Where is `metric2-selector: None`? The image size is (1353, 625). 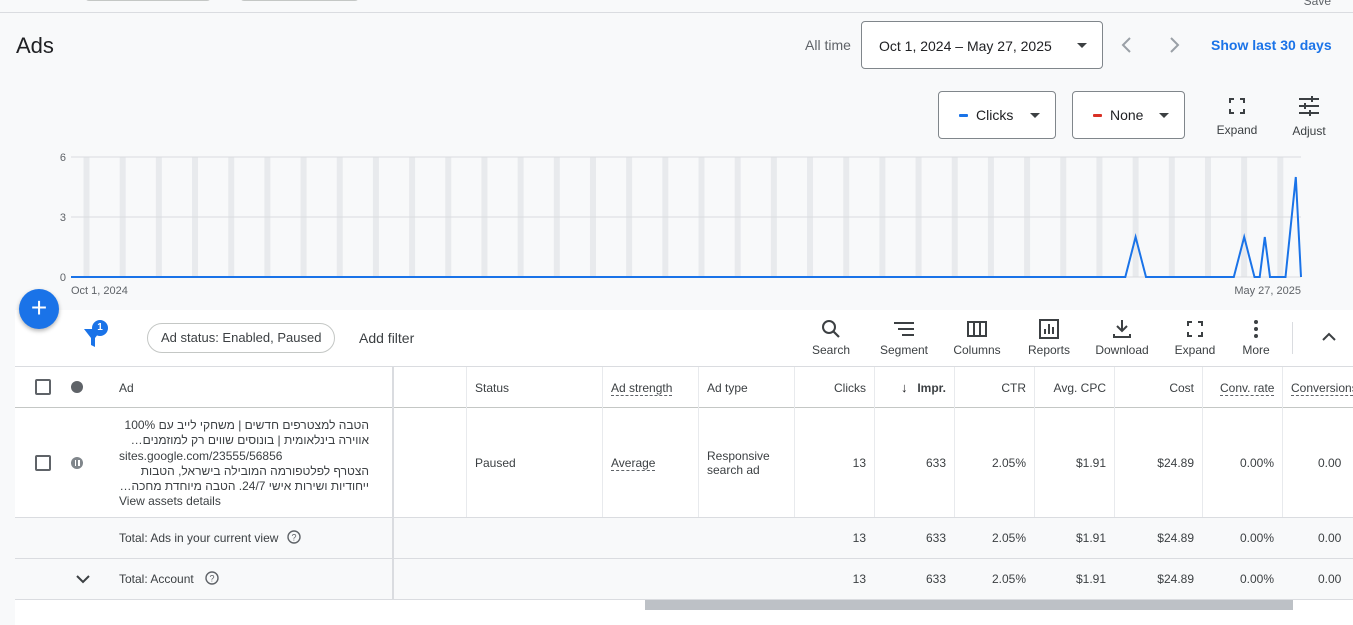 metric2-selector: None is located at coordinates (1128, 115).